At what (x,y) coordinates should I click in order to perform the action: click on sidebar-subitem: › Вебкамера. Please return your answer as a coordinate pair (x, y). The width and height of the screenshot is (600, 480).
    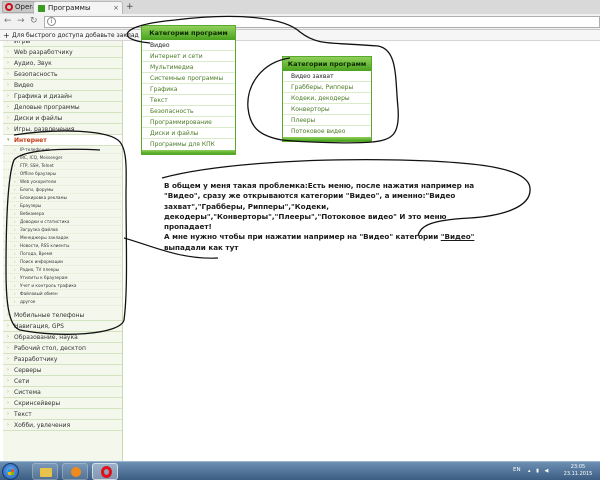
    Looking at the image, I should click on (62, 214).